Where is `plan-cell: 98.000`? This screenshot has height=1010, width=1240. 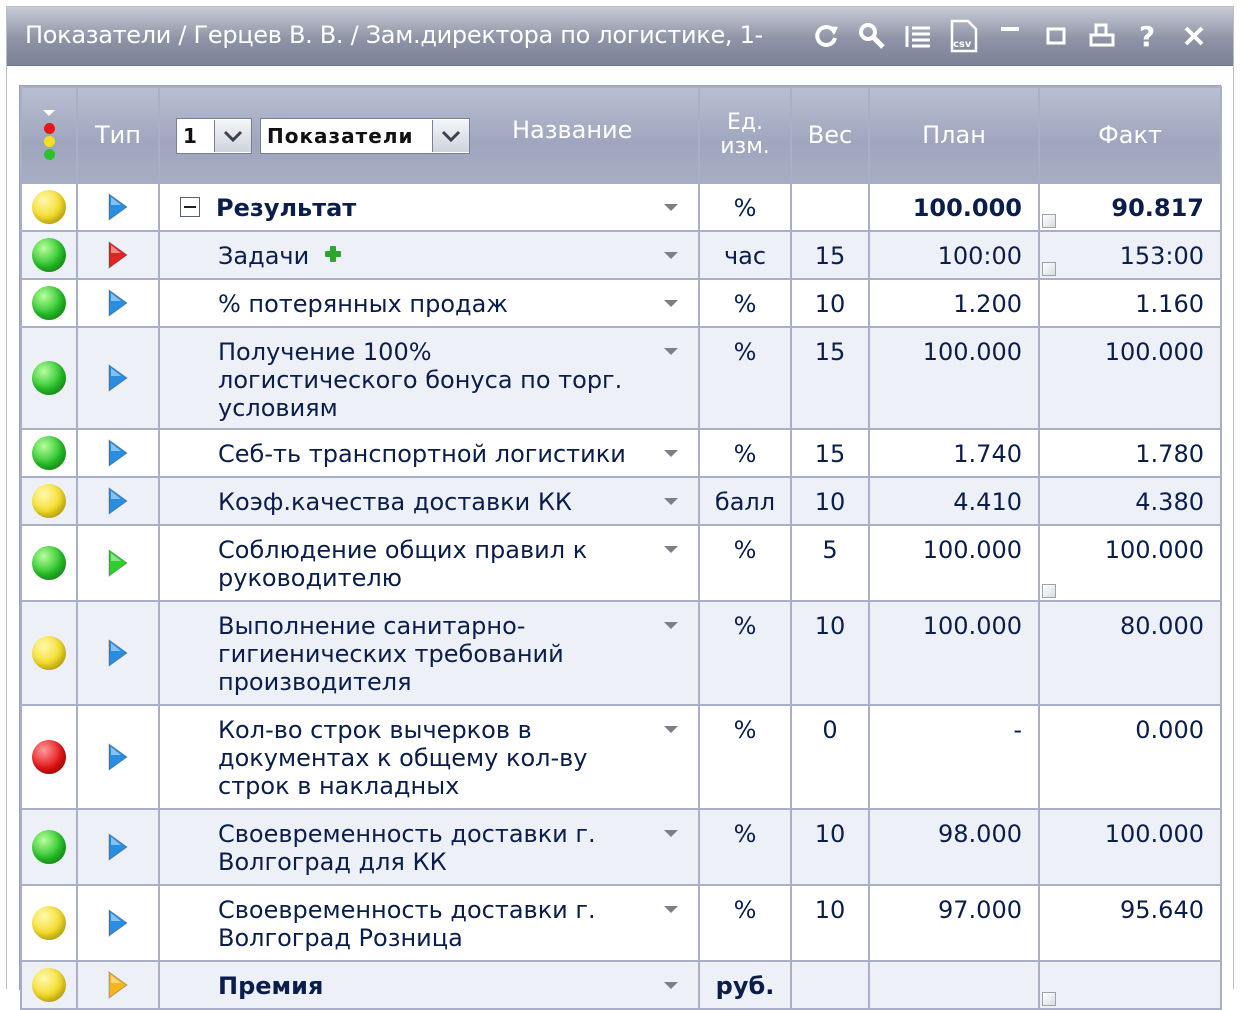
plan-cell: 98.000 is located at coordinates (954, 847).